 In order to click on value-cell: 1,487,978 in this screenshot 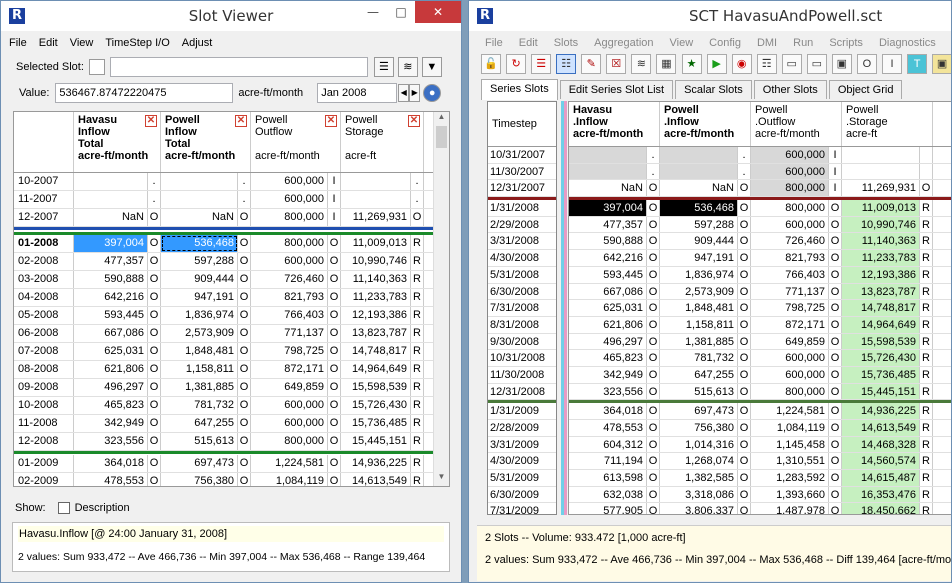, I will do `click(790, 508)`.